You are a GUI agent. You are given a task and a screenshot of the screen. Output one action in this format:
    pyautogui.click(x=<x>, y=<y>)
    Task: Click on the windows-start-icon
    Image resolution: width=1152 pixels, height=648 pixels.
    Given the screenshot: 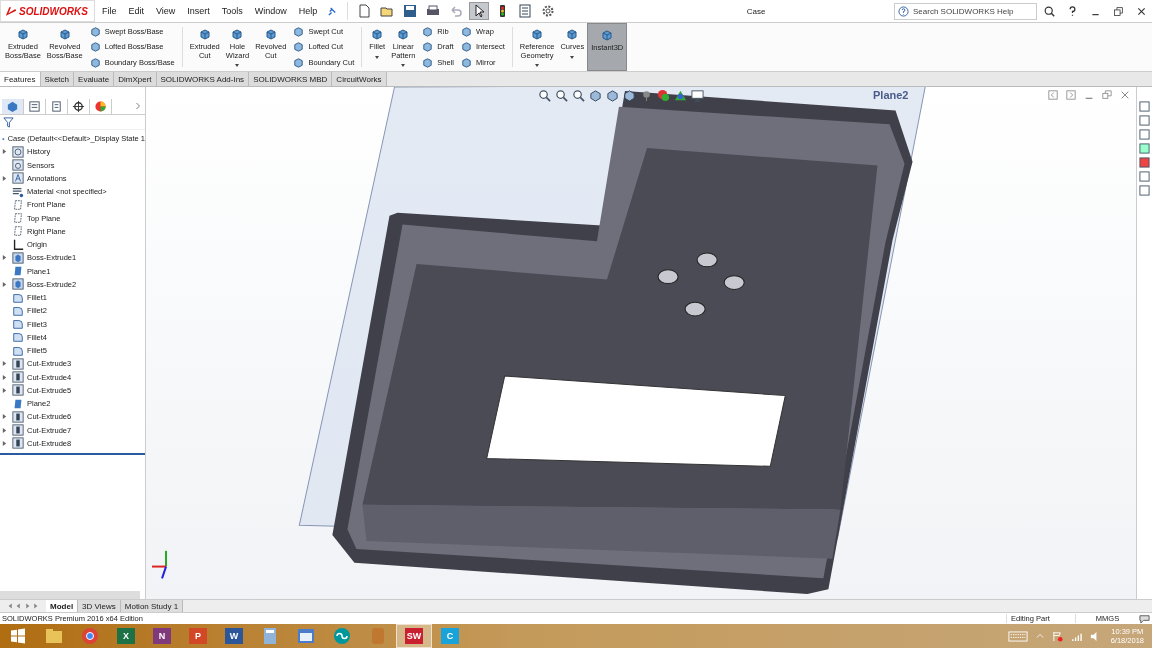 What is the action you would take?
    pyautogui.click(x=18, y=636)
    